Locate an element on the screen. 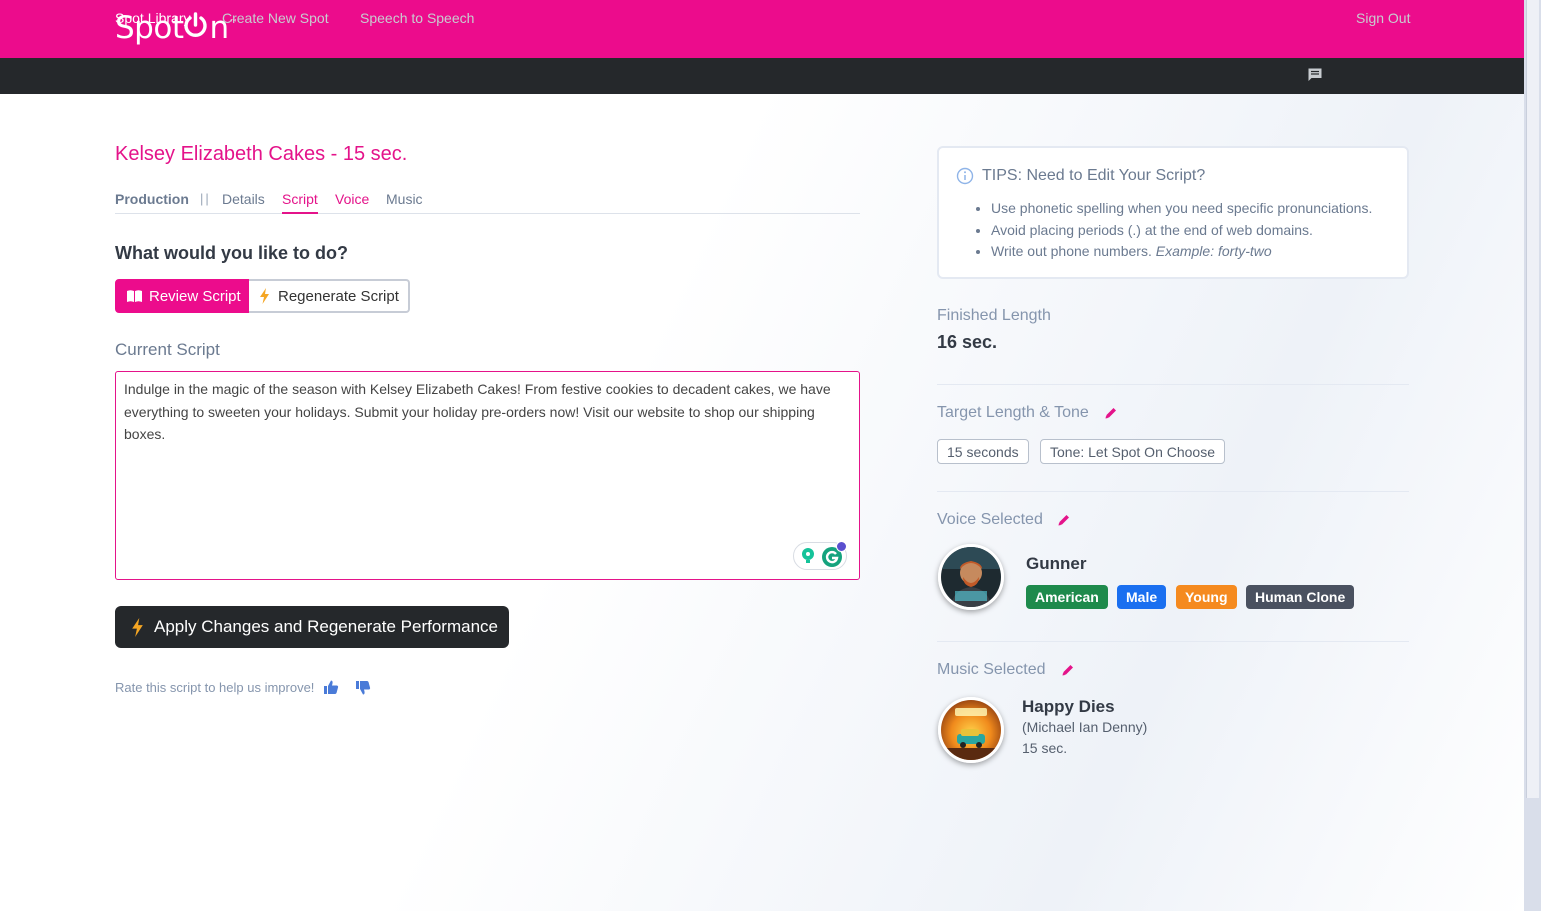 The width and height of the screenshot is (1541, 911). action-question: What would you like to do? is located at coordinates (231, 253).